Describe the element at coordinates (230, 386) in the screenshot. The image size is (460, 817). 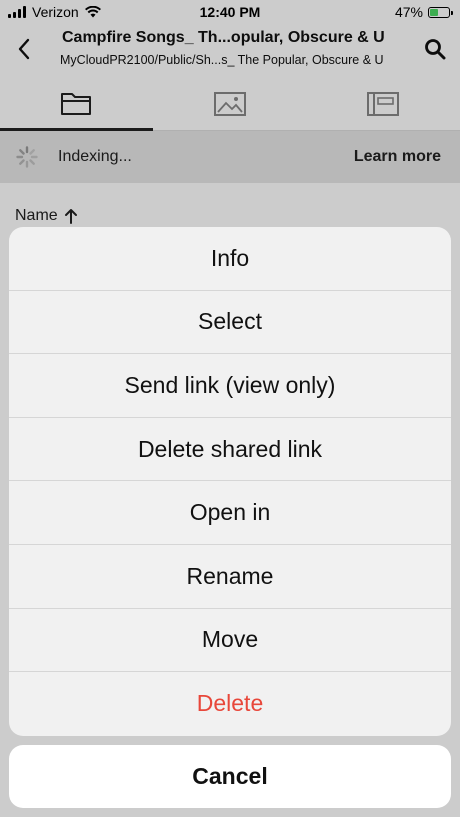
I see `action-send-link: Send link (view only)` at that location.